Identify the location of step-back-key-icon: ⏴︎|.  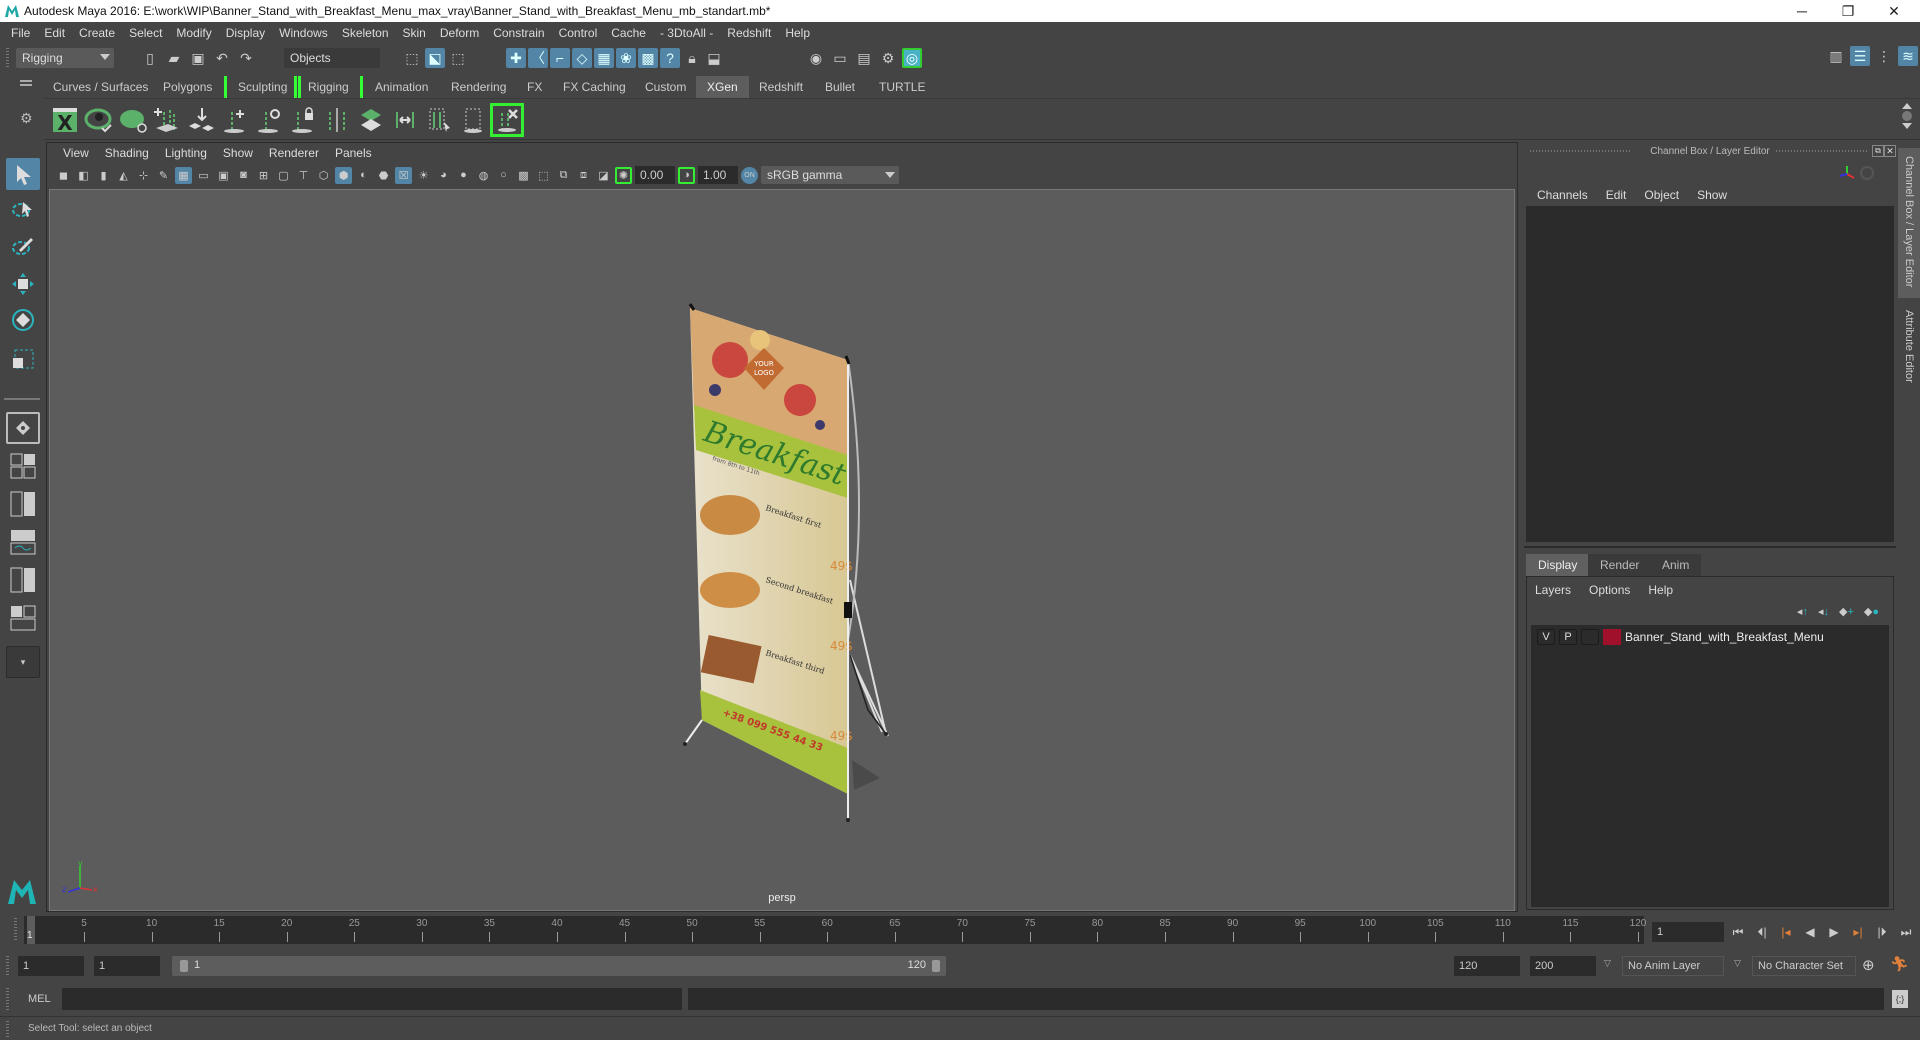
(1762, 932).